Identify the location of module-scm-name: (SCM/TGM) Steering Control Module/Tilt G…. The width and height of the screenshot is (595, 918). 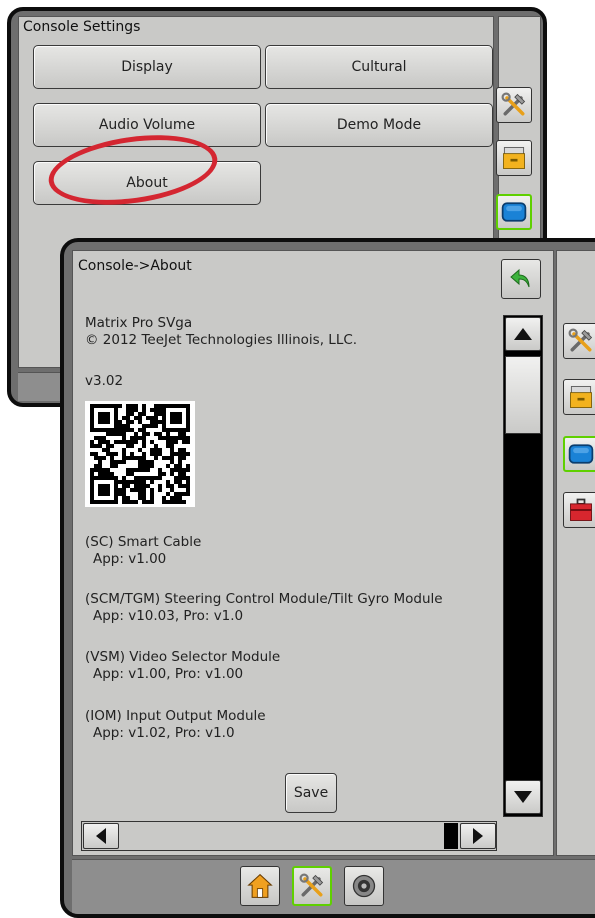
(264, 599).